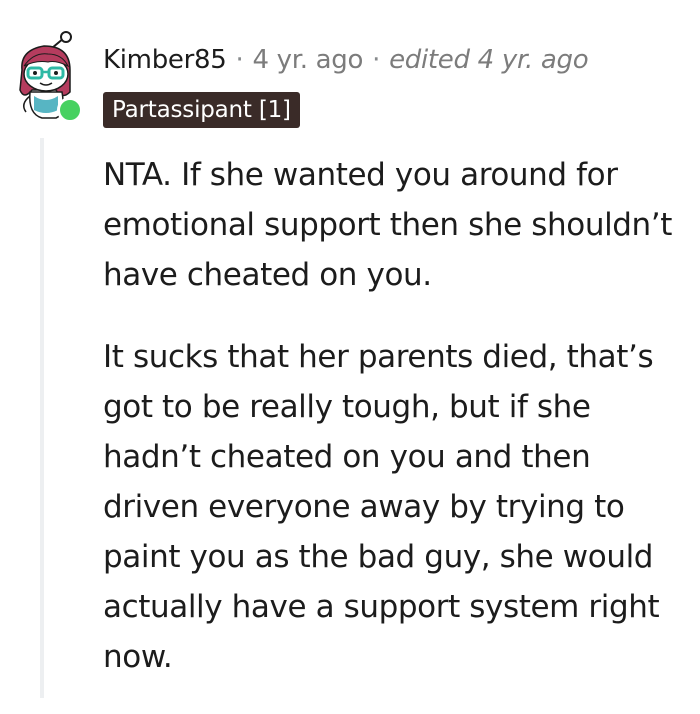 The height and width of the screenshot is (714, 700). What do you see at coordinates (42, 418) in the screenshot?
I see `thread-line` at bounding box center [42, 418].